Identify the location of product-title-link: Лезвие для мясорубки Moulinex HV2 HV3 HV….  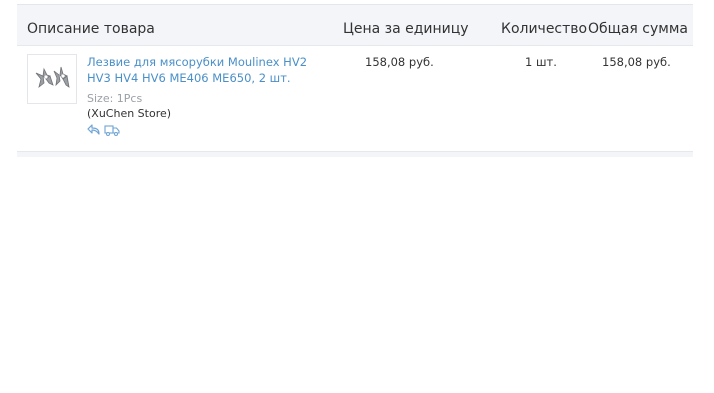
(198, 70).